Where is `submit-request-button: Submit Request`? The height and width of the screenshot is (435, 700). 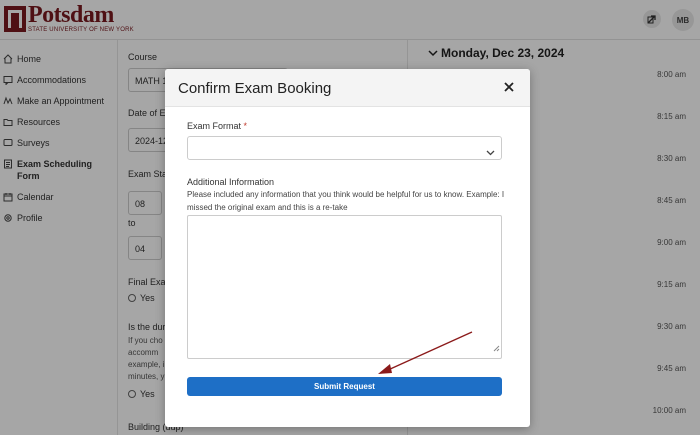 submit-request-button: Submit Request is located at coordinates (344, 386).